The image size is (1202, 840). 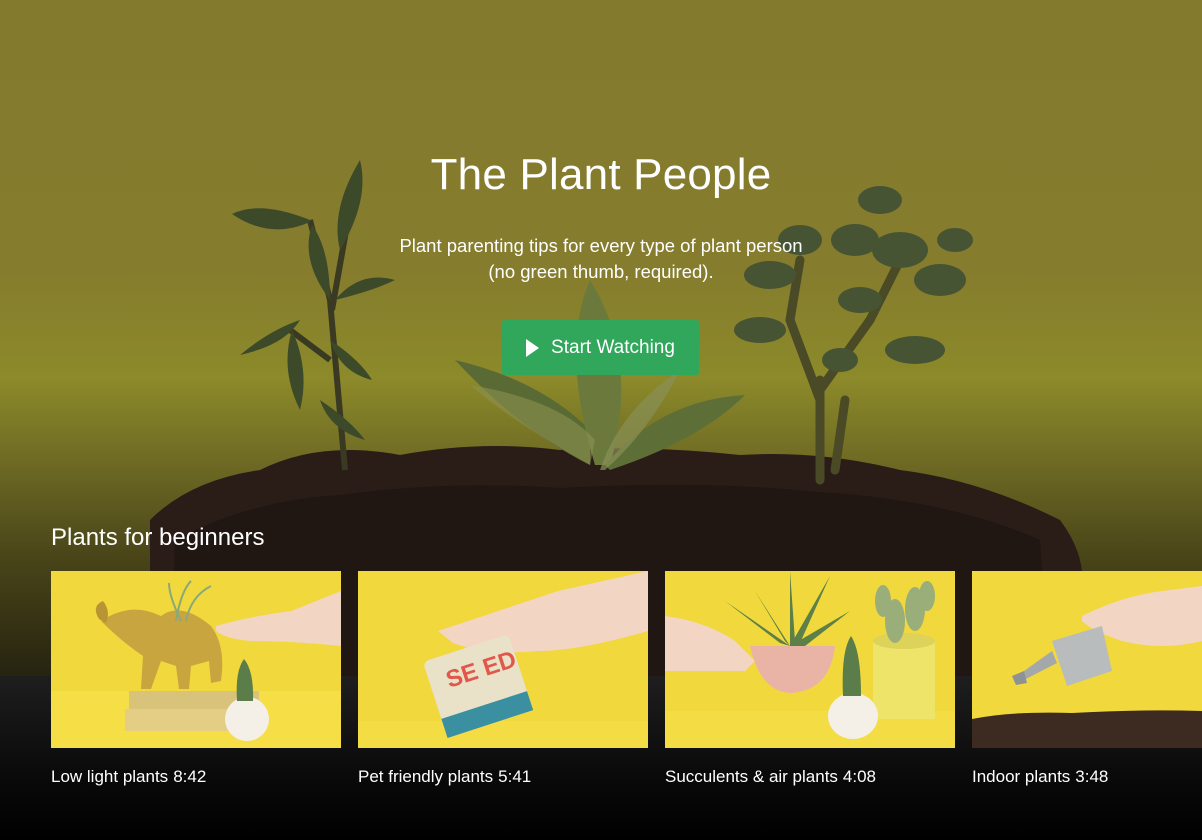 What do you see at coordinates (601, 271) in the screenshot?
I see `hero-subtitle-line-2: (no green thumb, required).` at bounding box center [601, 271].